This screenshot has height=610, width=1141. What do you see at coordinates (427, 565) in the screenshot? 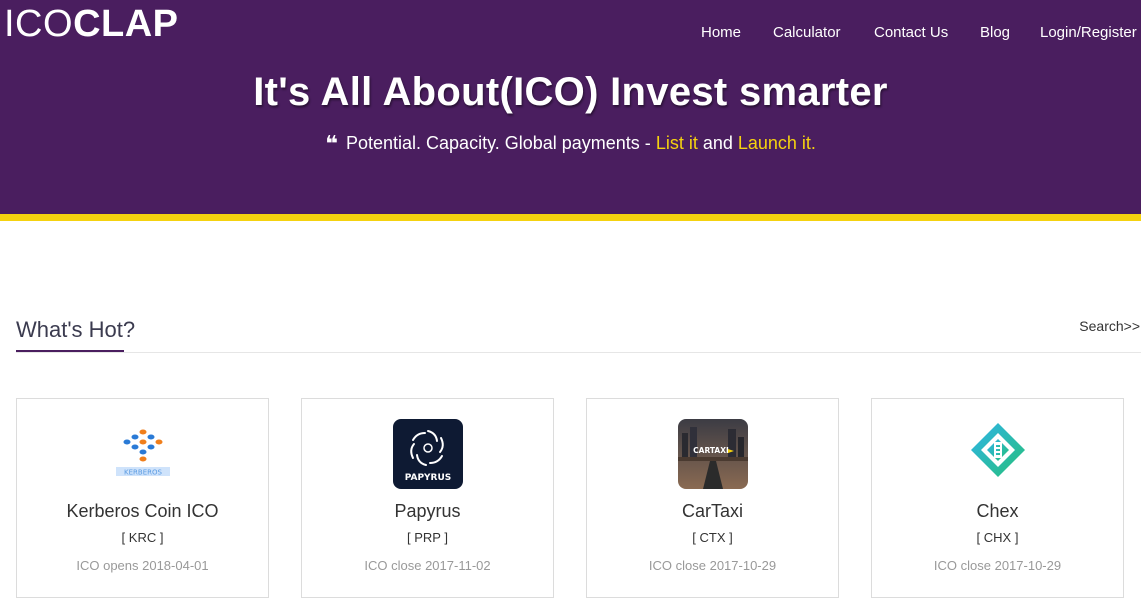
I see `card-status: ICO close 2017-11-02` at bounding box center [427, 565].